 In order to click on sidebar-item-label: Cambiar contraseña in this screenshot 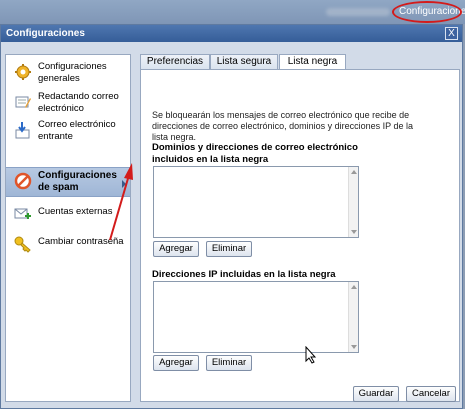, I will do `click(81, 241)`.